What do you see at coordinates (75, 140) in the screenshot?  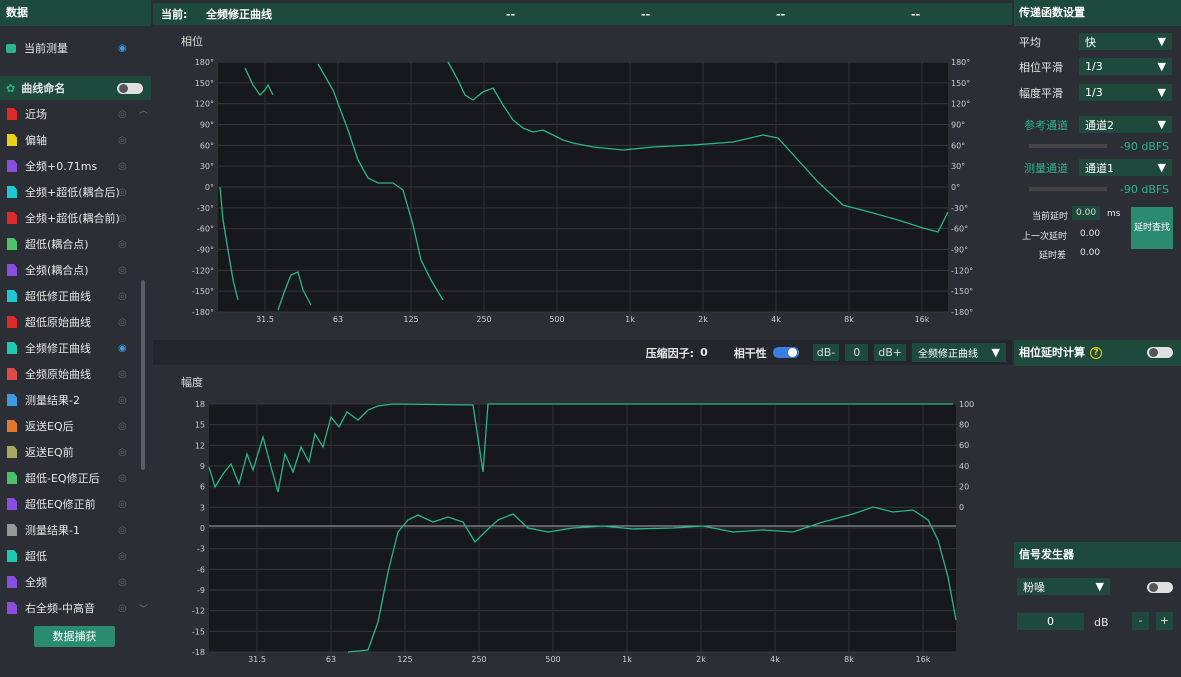 I see `curve-list-item: 偏轴 ◎` at bounding box center [75, 140].